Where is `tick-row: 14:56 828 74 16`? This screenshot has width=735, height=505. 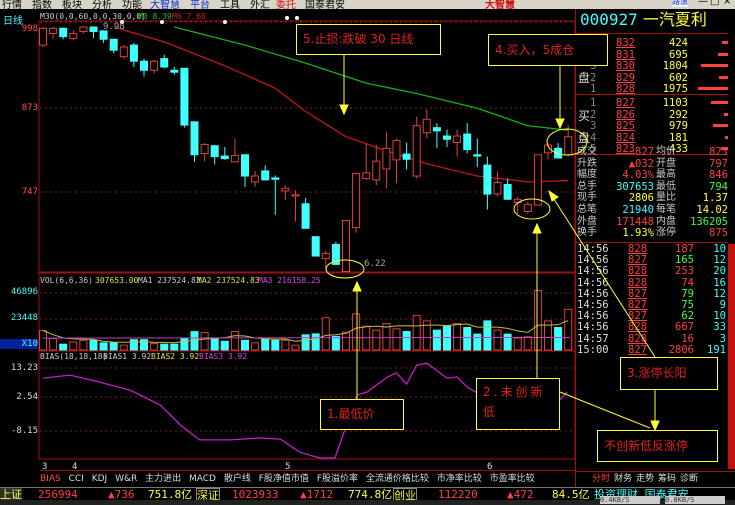 tick-row: 14:56 828 74 16 is located at coordinates (652, 283).